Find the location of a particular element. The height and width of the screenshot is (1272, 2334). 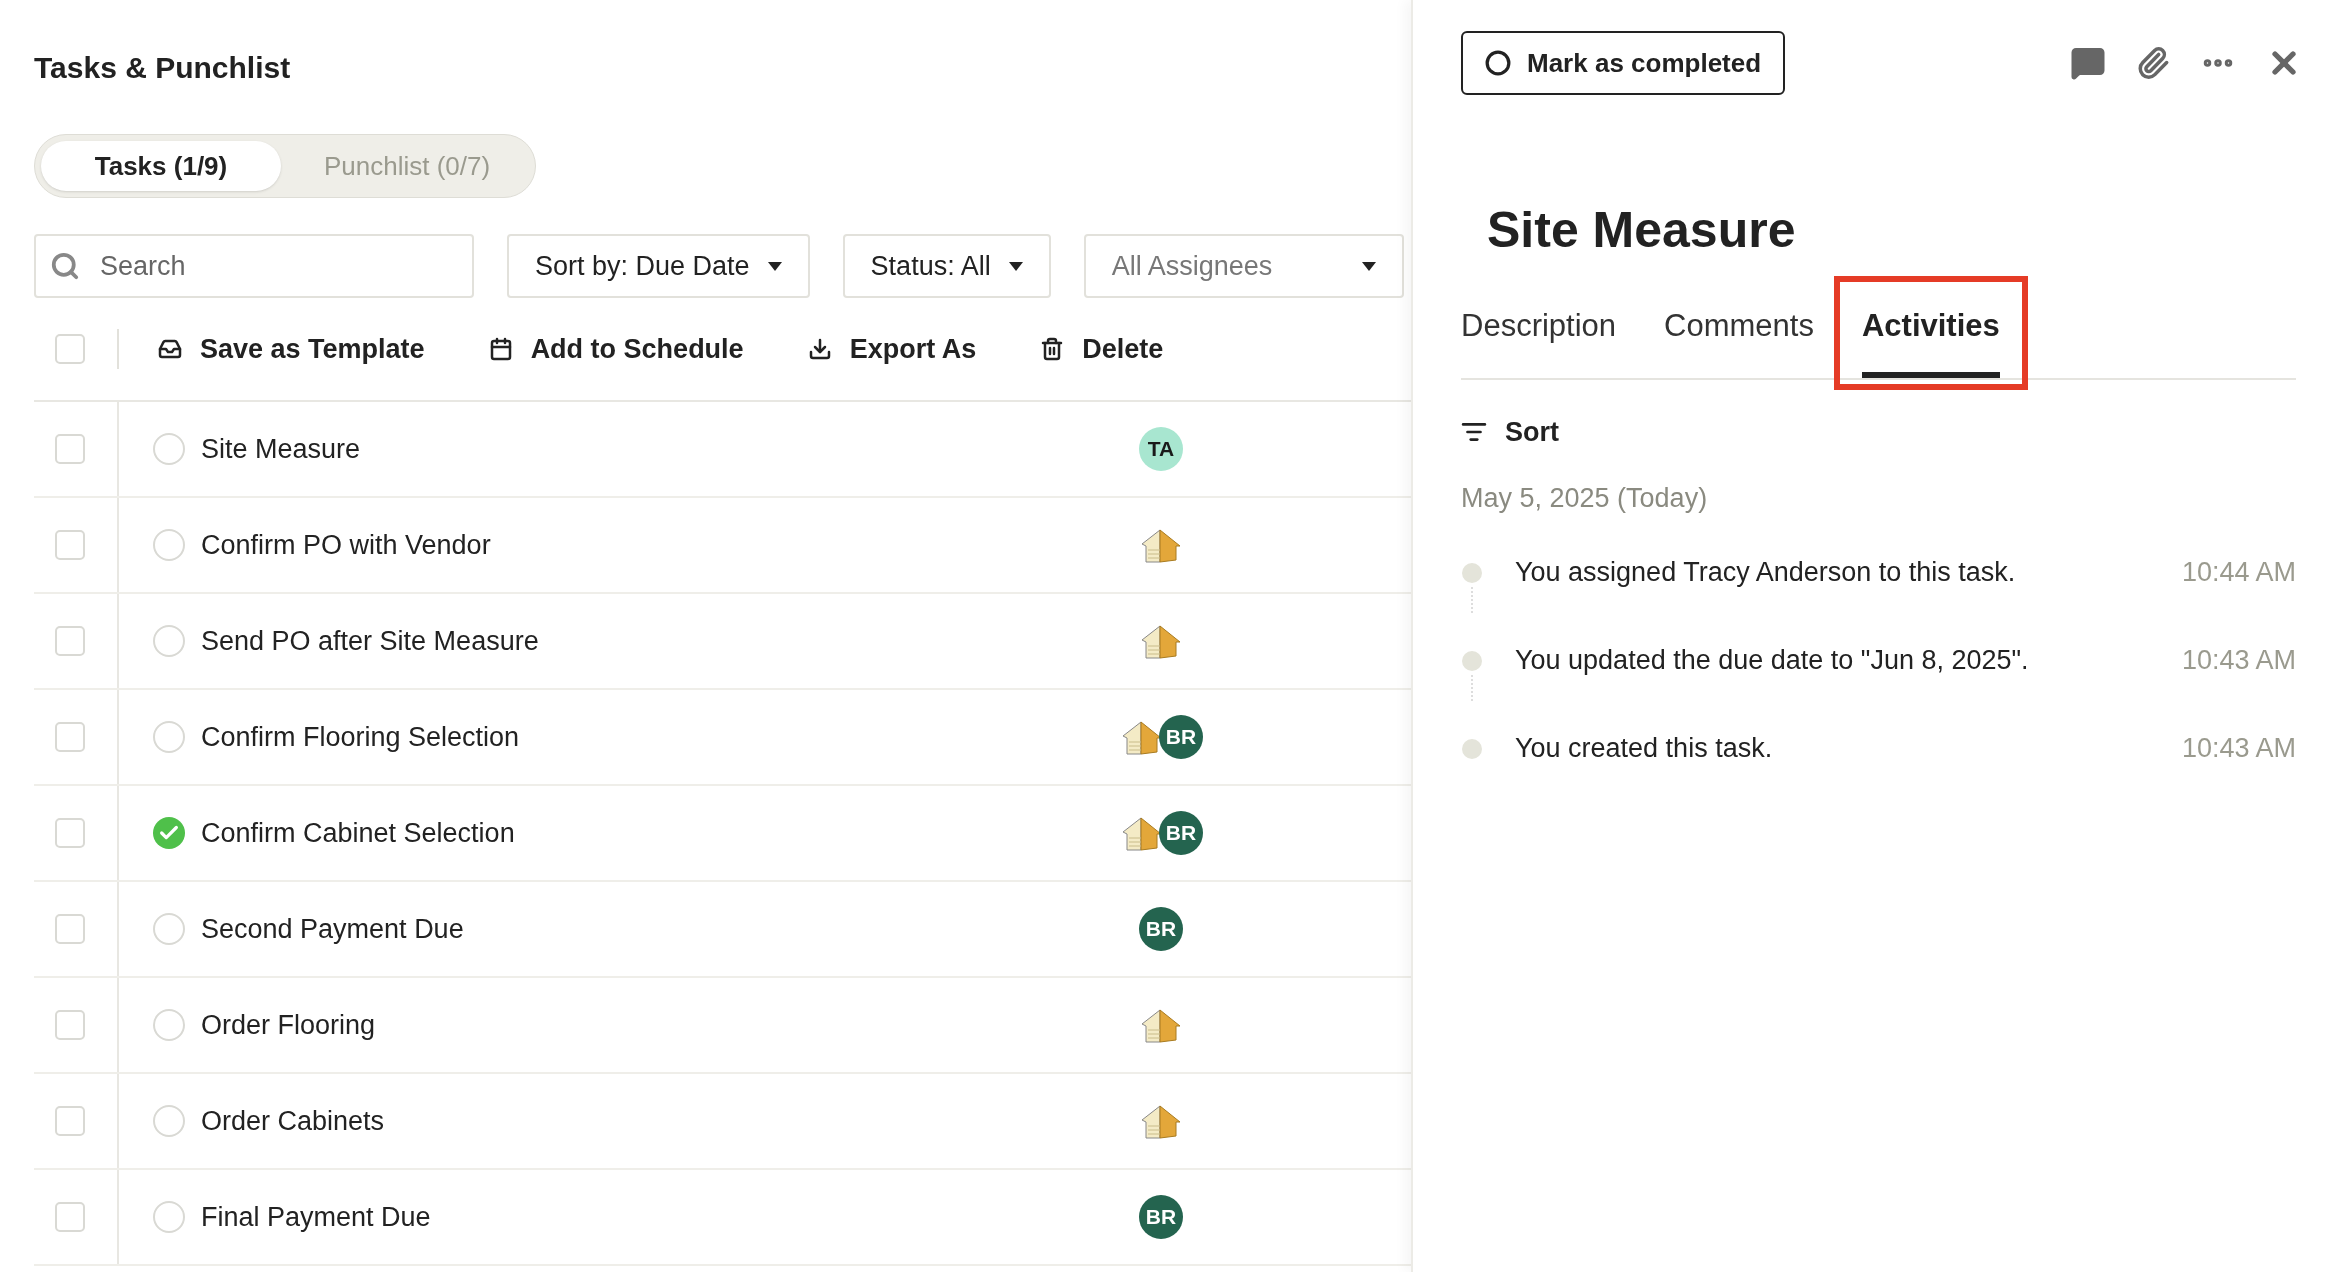

task-row: Confirm Cabinet Selection BR is located at coordinates (722, 834).